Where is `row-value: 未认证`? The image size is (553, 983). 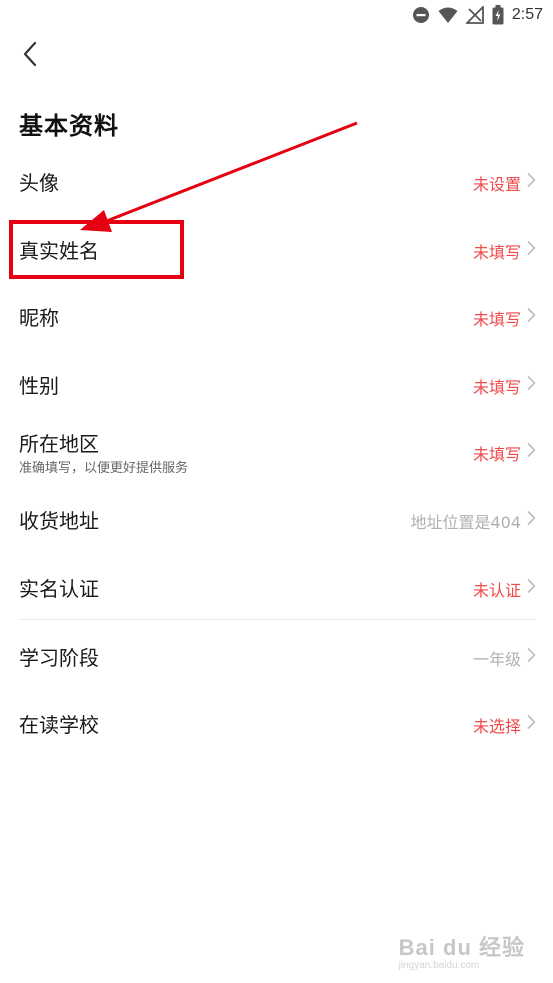
row-value: 未认证 is located at coordinates (496, 590).